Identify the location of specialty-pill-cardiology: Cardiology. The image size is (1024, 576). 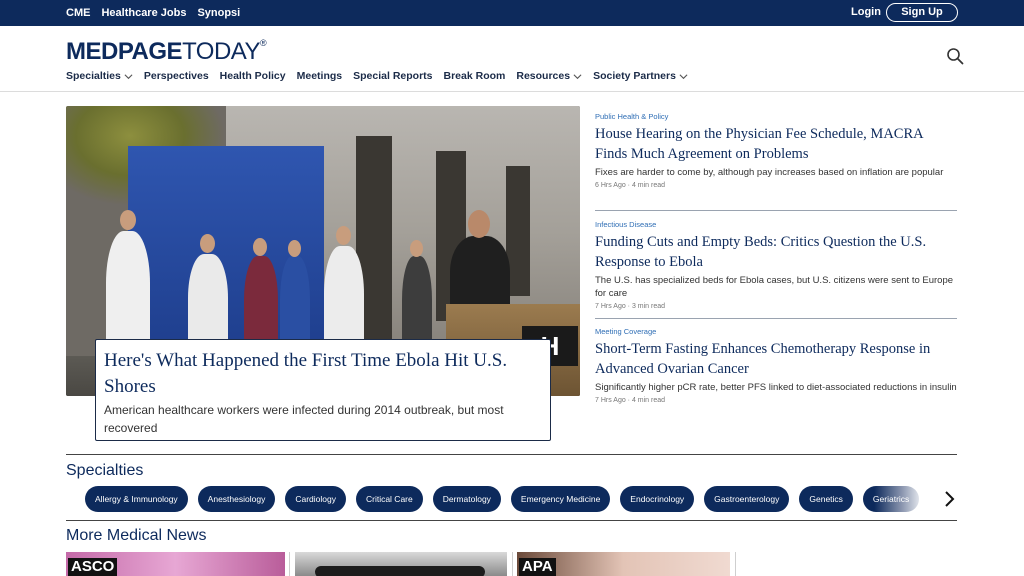
(315, 499).